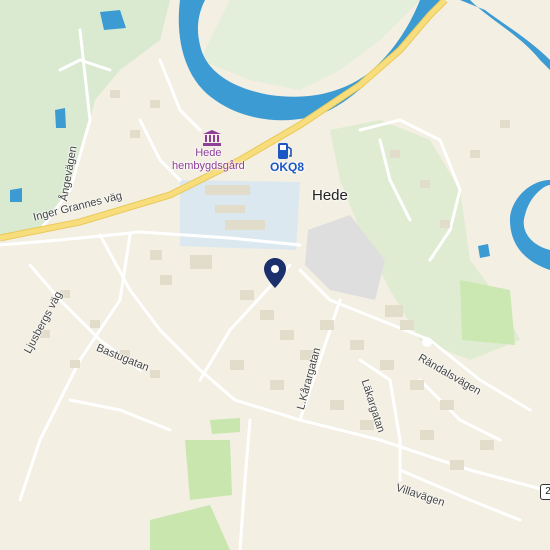 This screenshot has width=550, height=550. I want to click on museum-label: Hede hembygdsgård, so click(208, 159).